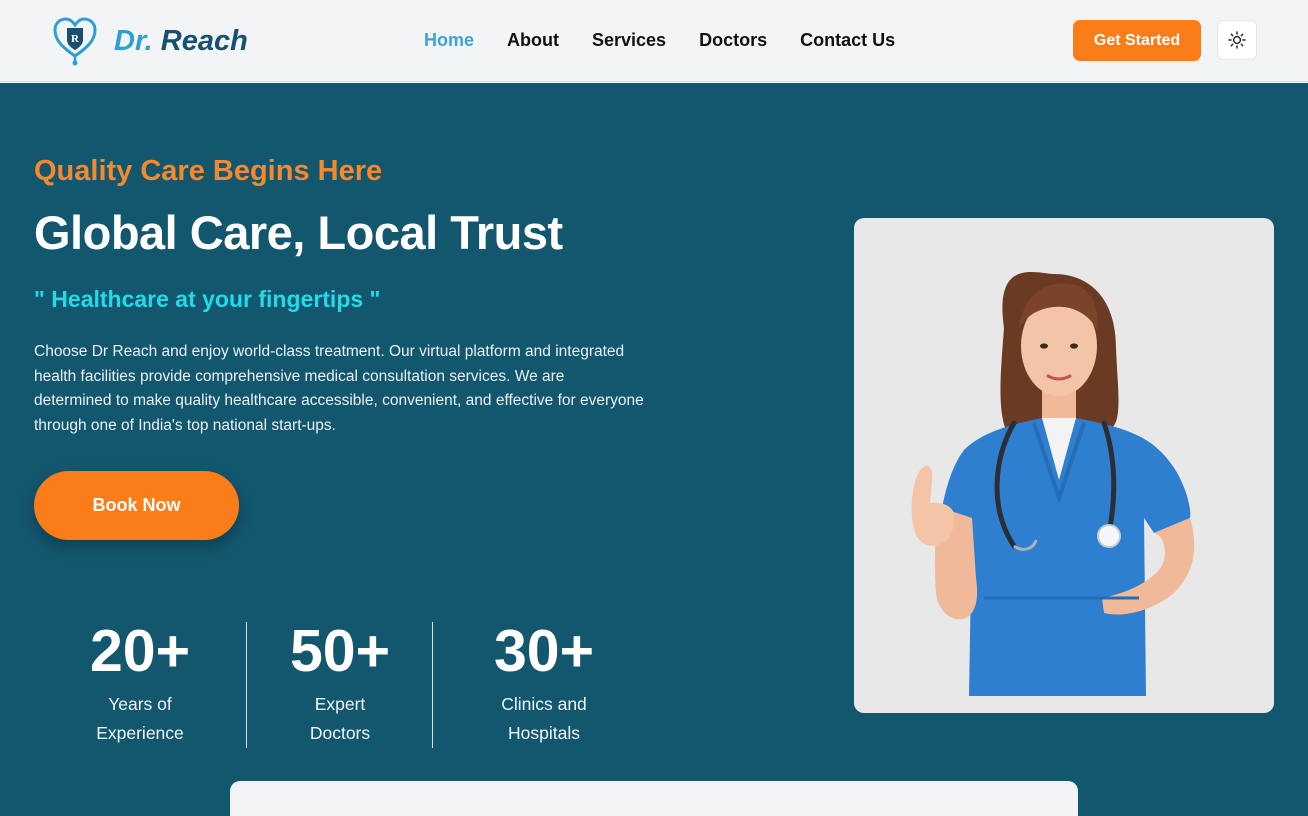 This screenshot has height=816, width=1308. What do you see at coordinates (298, 232) in the screenshot?
I see `hero-headline: Global Care, Local Trust` at bounding box center [298, 232].